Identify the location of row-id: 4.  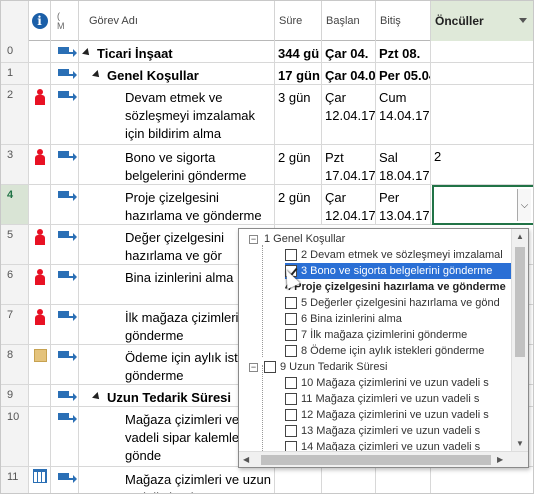
(15, 204).